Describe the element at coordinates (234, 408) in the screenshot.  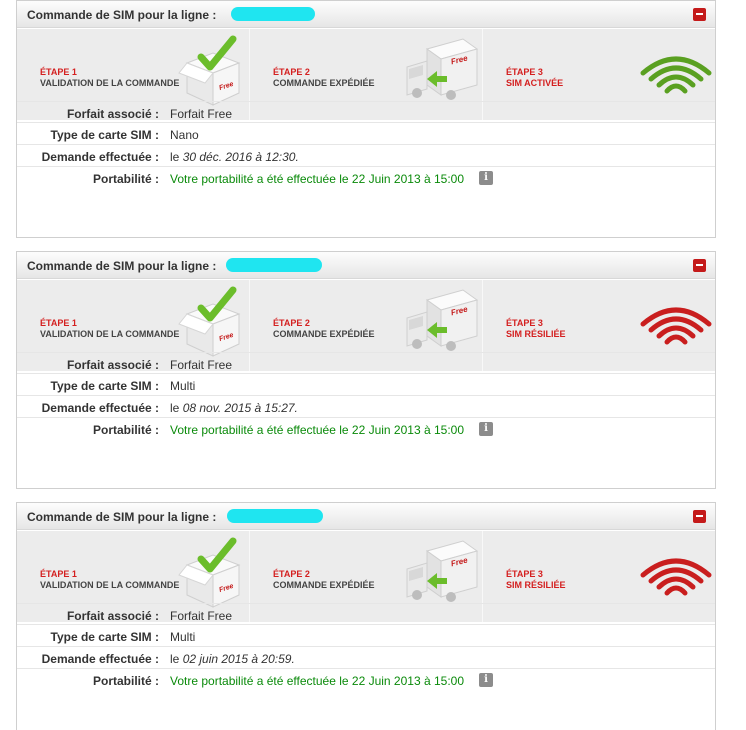
I see `request-date-value: le 08 nov. 2015 à 15:27.` at that location.